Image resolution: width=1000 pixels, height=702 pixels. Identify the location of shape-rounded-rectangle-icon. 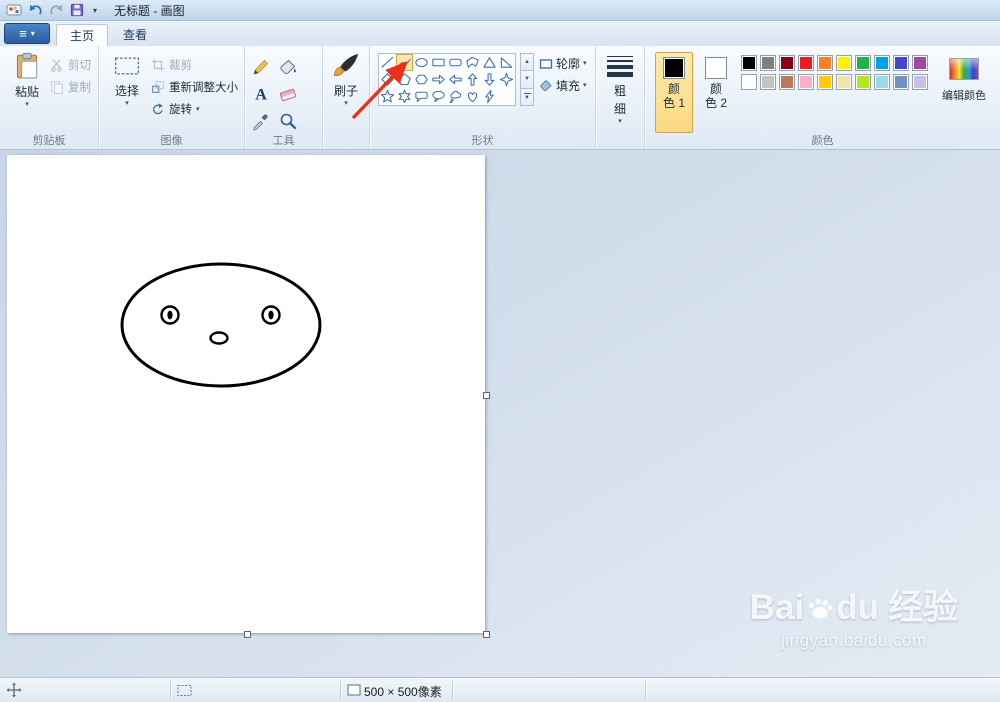
(455, 62).